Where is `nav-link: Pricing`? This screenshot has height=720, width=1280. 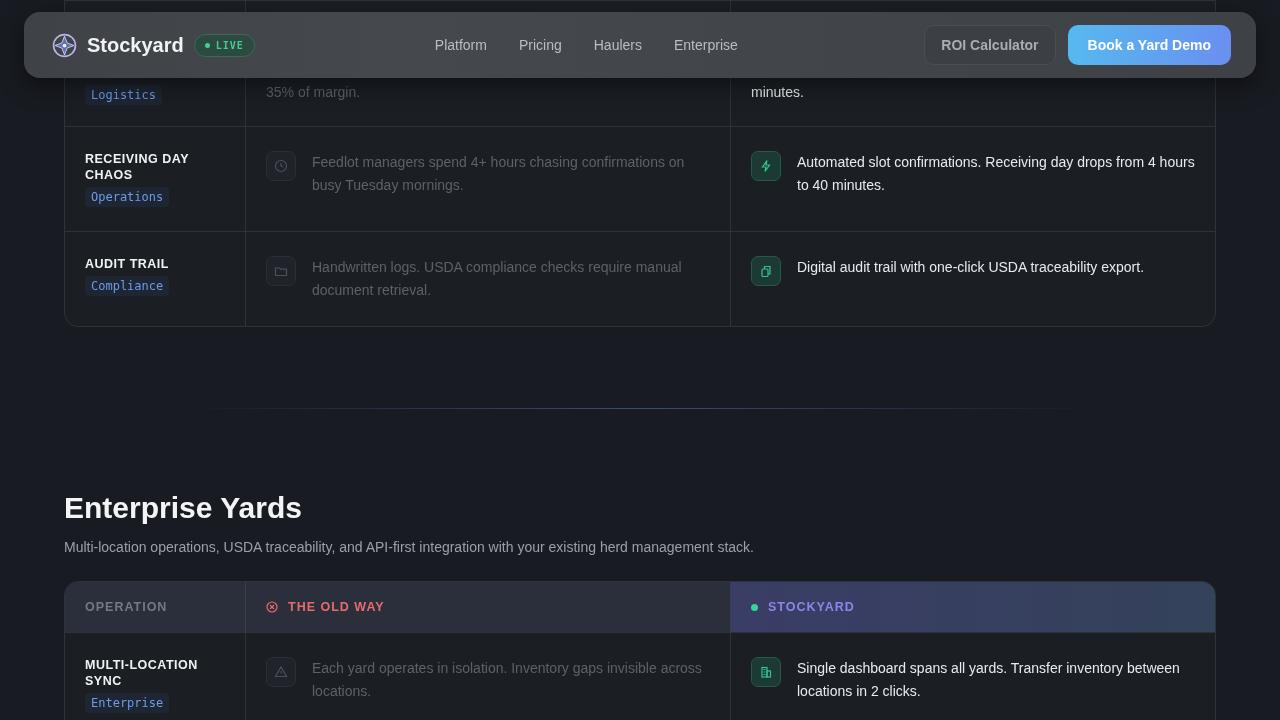 nav-link: Pricing is located at coordinates (540, 45).